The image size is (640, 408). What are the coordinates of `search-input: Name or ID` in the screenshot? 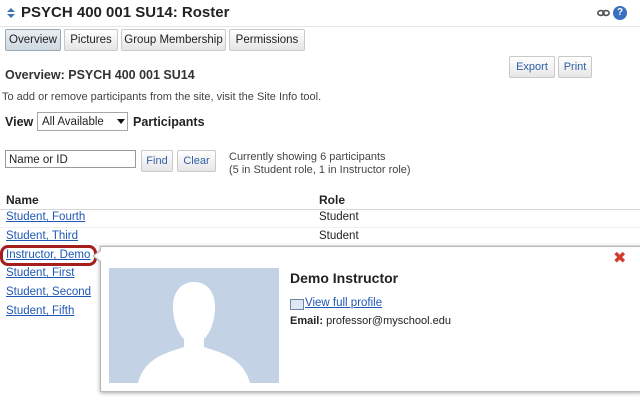 It's located at (70, 159).